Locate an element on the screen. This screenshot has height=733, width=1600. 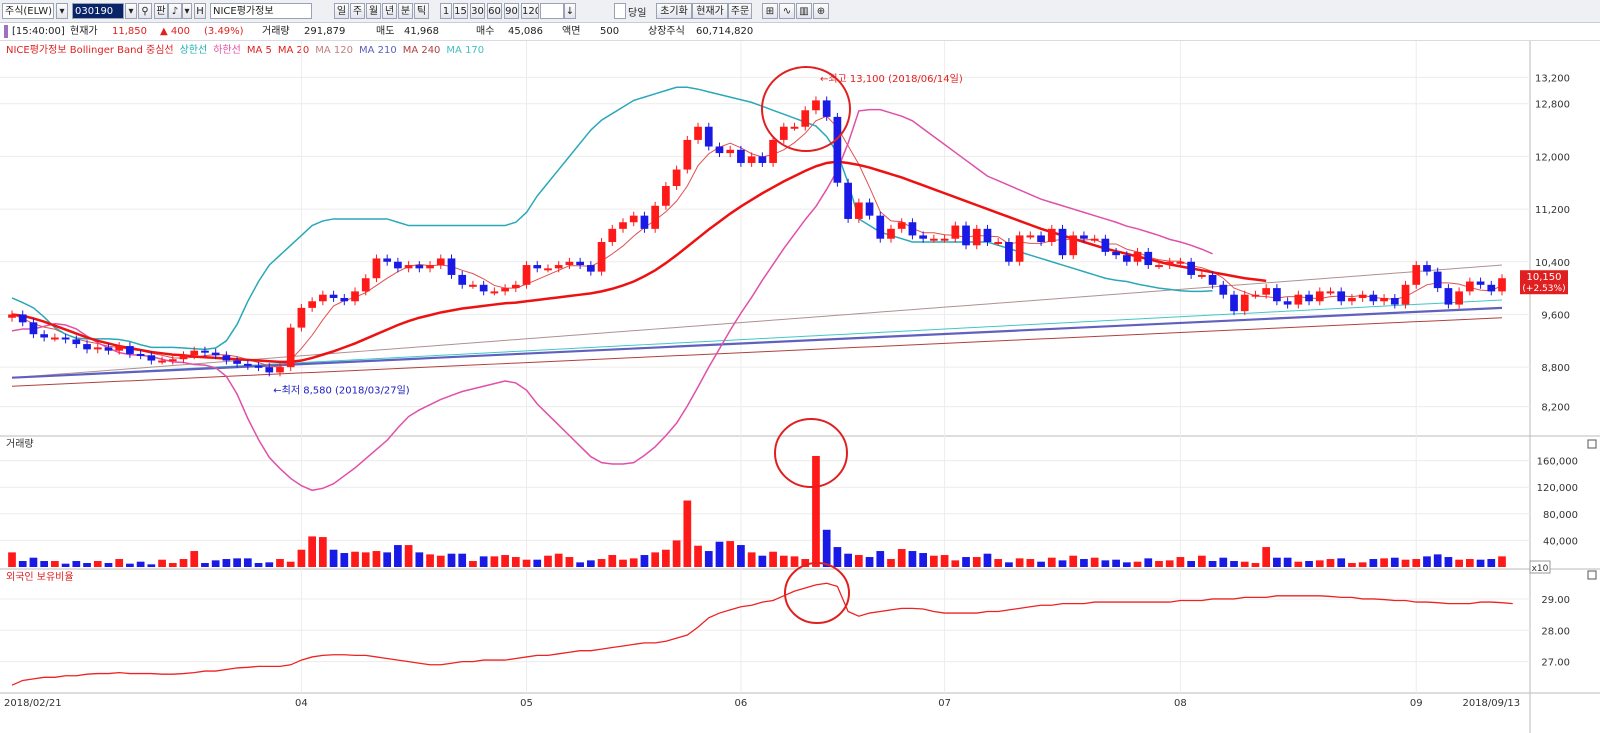
period-button-4: 분 is located at coordinates (405, 11).